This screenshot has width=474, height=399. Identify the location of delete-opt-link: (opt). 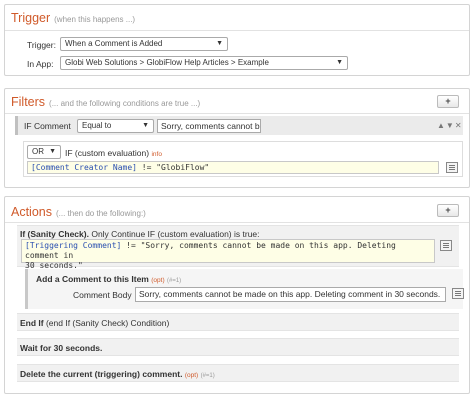
(191, 375).